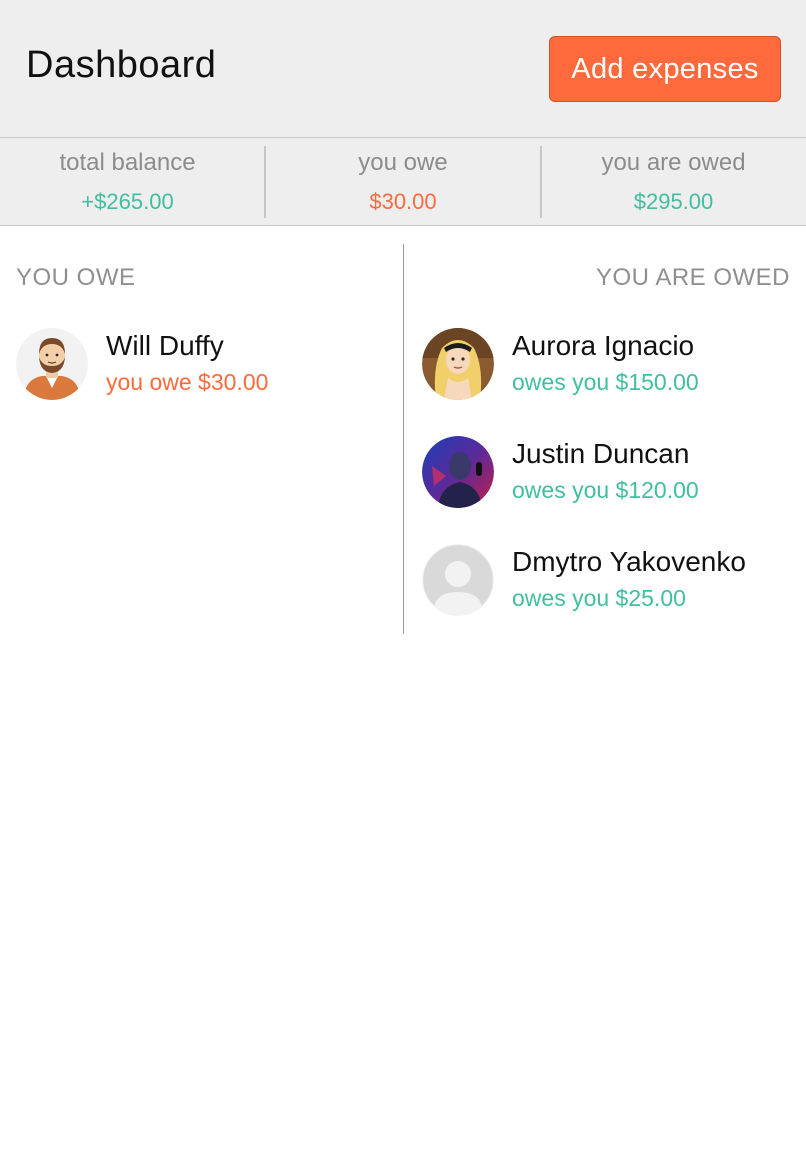 This screenshot has height=1172, width=806. What do you see at coordinates (187, 382) in the screenshot?
I see `person-amount: you owe $30.00` at bounding box center [187, 382].